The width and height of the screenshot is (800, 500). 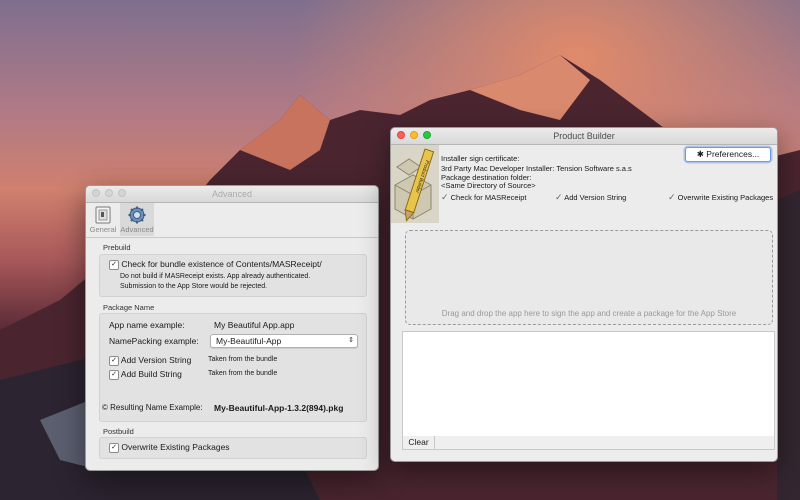 What do you see at coordinates (151, 374) in the screenshot?
I see `add-build-label: Add Build String` at bounding box center [151, 374].